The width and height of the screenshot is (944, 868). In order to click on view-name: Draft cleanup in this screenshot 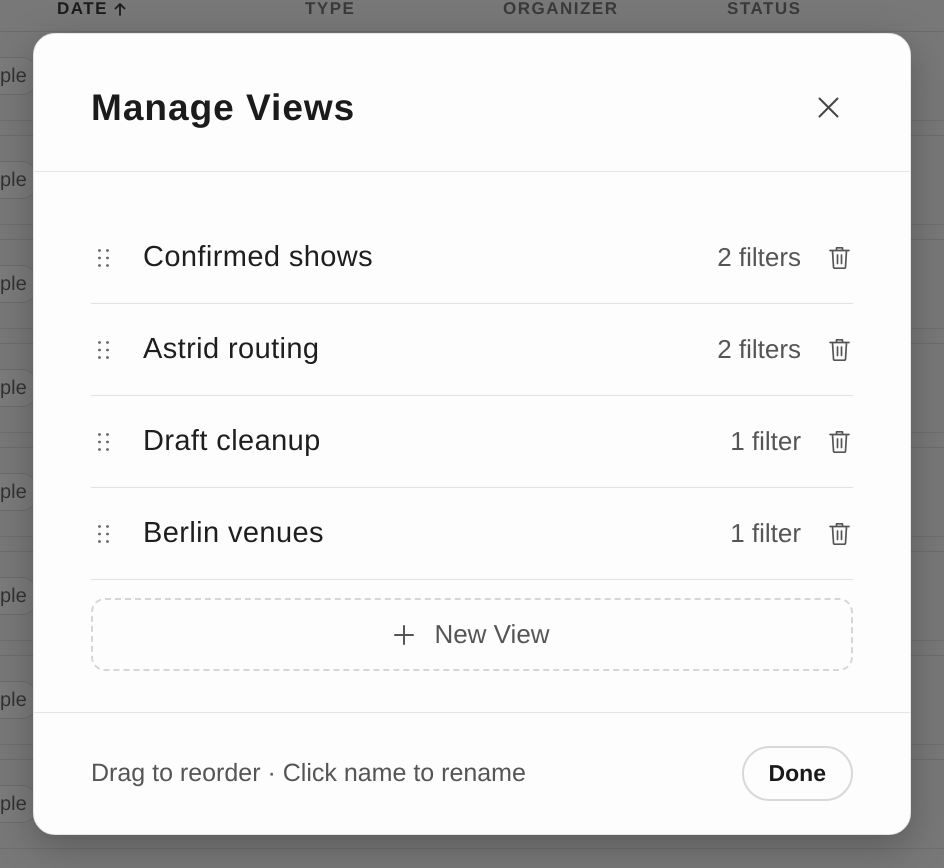, I will do `click(436, 441)`.